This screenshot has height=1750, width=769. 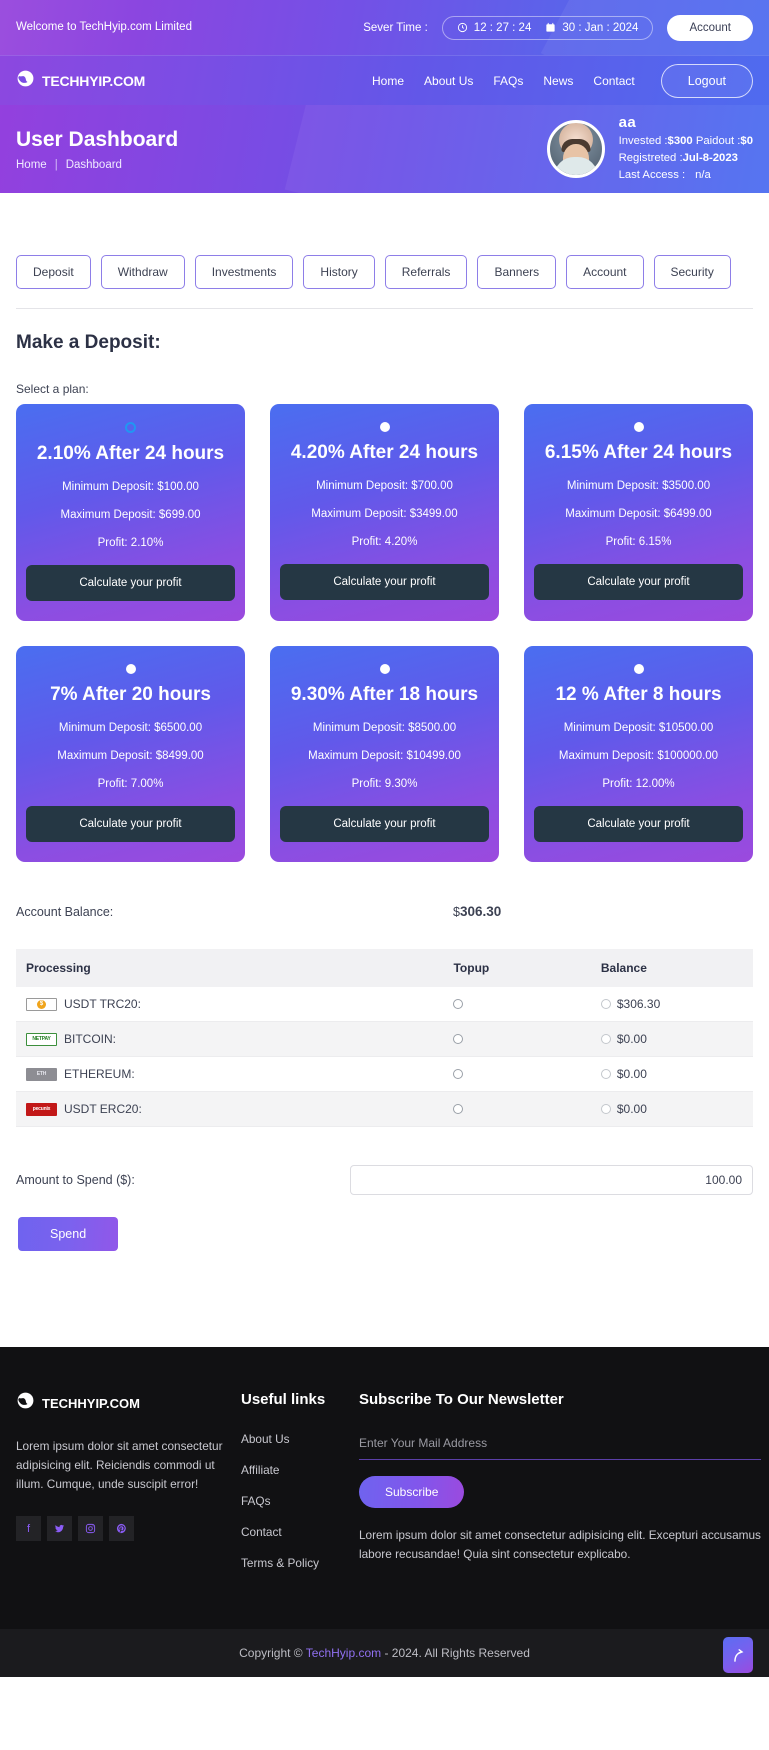 I want to click on method-name: ETHEREUM:, so click(x=99, y=1074).